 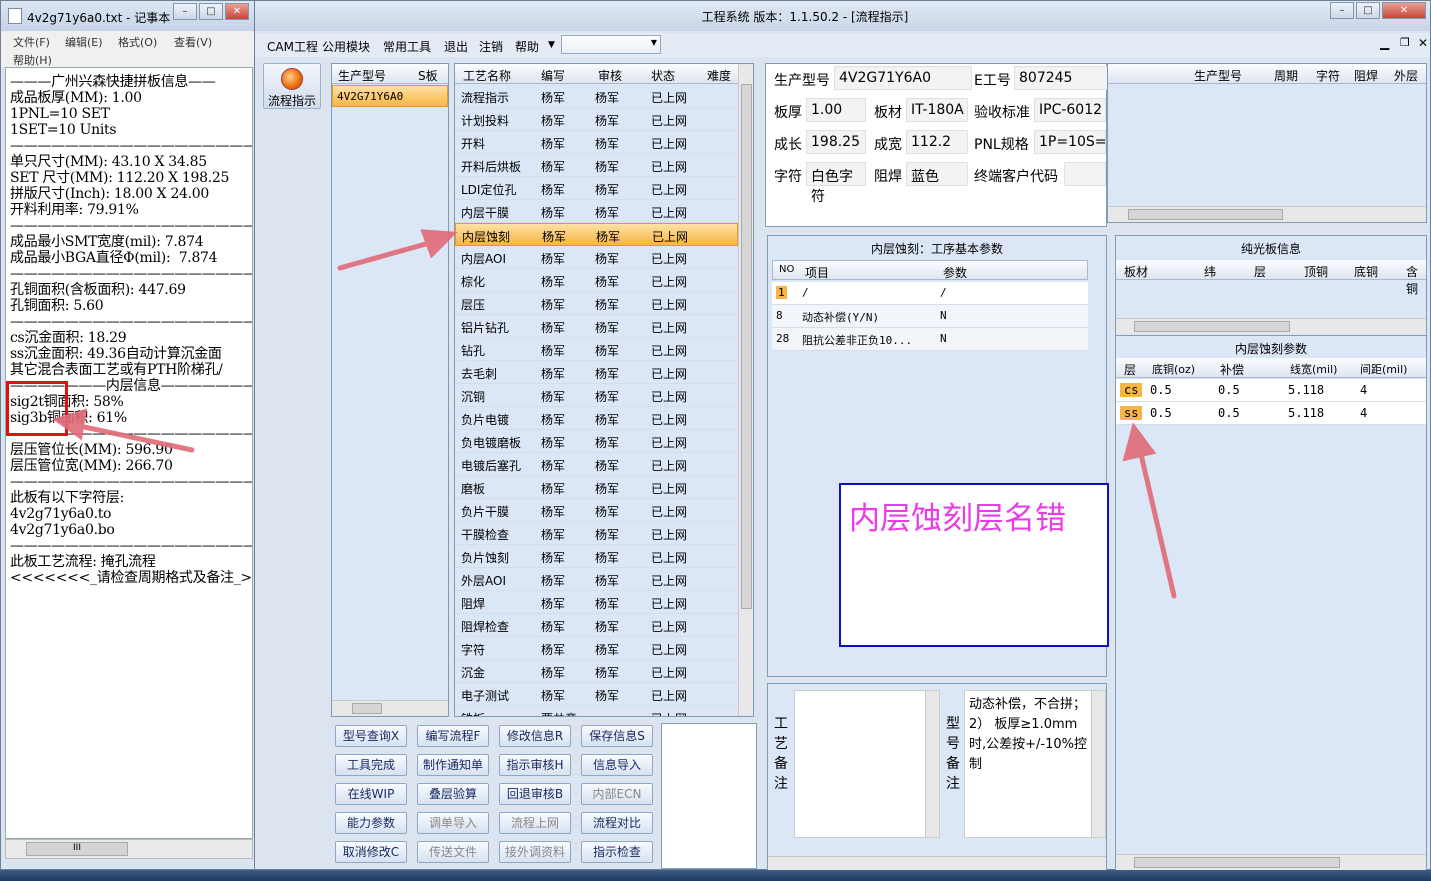 I want to click on arrow-to-etch, so click(x=1157, y=523).